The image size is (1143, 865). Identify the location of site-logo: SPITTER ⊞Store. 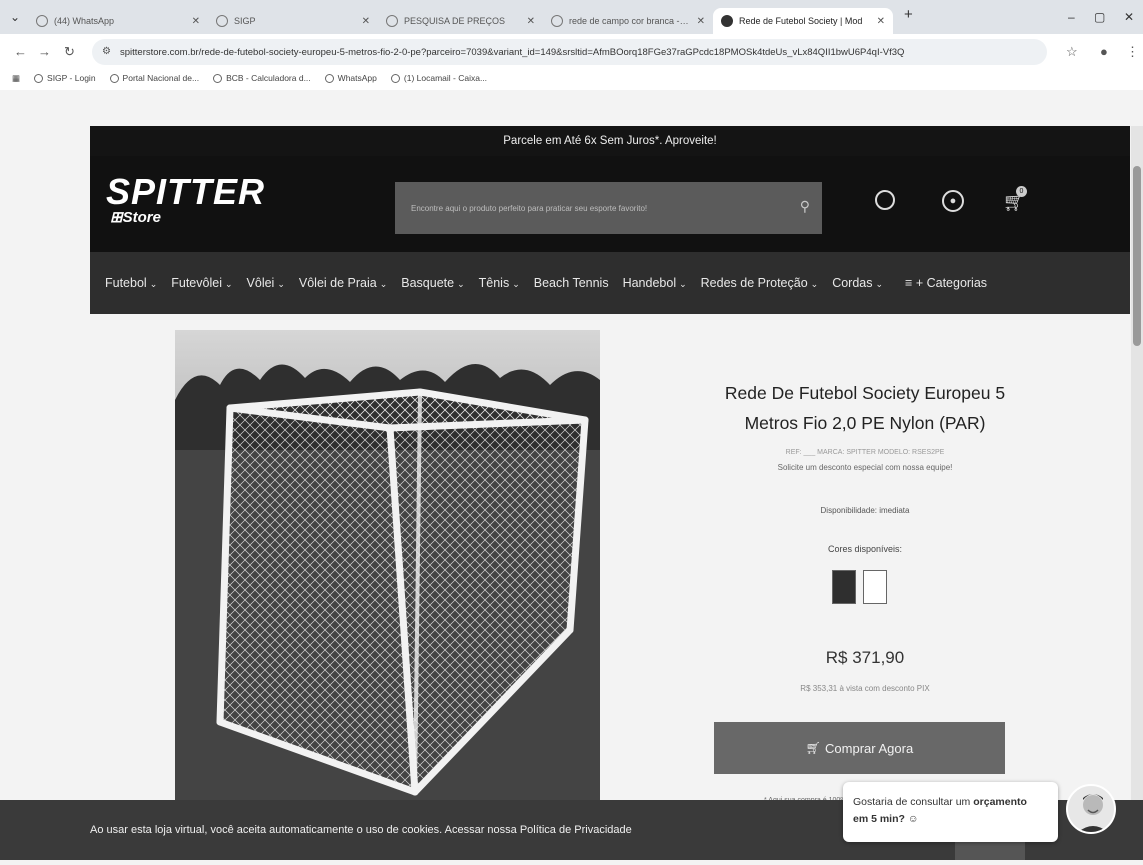
(185, 200).